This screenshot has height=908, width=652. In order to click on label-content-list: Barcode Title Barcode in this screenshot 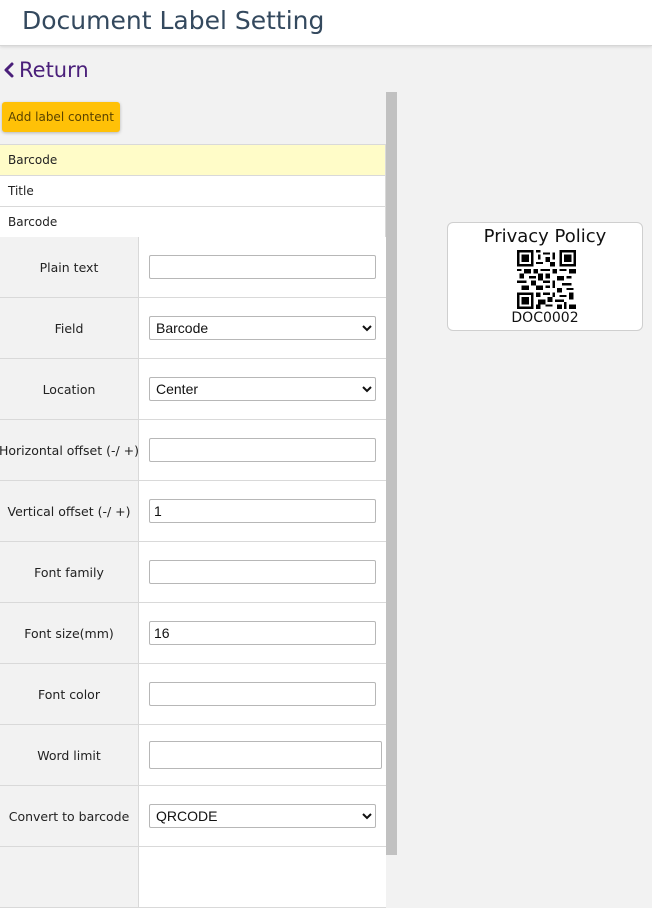, I will do `click(193, 191)`.